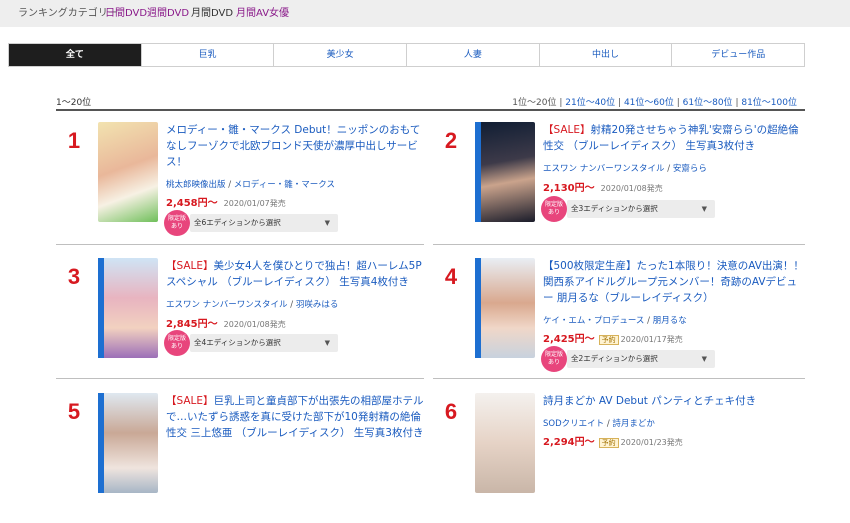  What do you see at coordinates (237, 222) in the screenshot?
I see `edition-select-label: 全6エディションから選択` at bounding box center [237, 222].